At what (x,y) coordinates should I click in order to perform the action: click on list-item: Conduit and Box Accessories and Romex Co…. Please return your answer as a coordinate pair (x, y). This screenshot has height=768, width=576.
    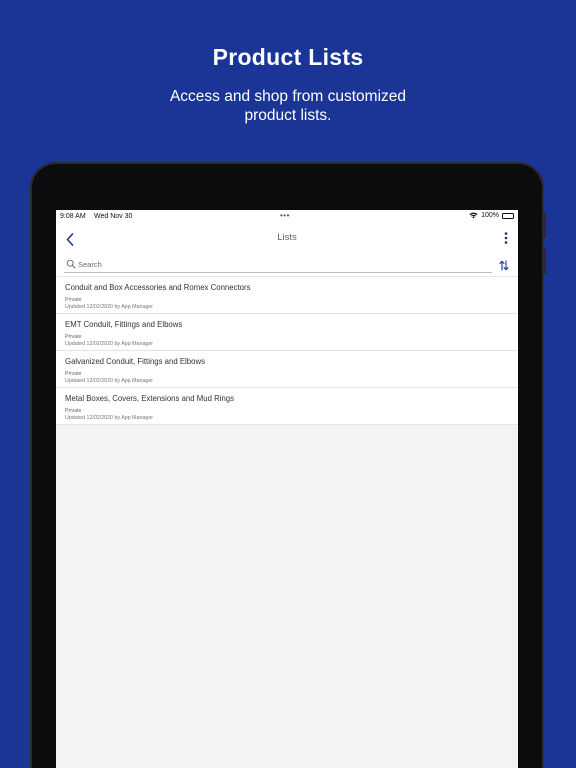
    Looking at the image, I should click on (287, 295).